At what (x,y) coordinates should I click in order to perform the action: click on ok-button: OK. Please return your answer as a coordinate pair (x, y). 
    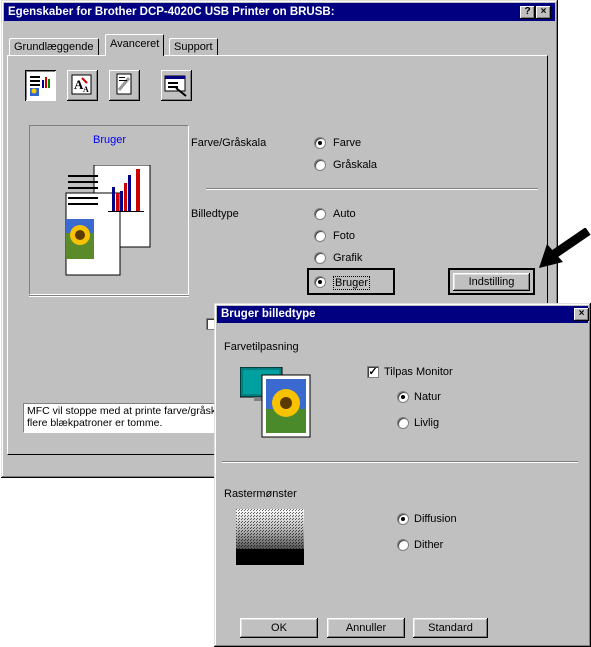
    Looking at the image, I should click on (279, 628).